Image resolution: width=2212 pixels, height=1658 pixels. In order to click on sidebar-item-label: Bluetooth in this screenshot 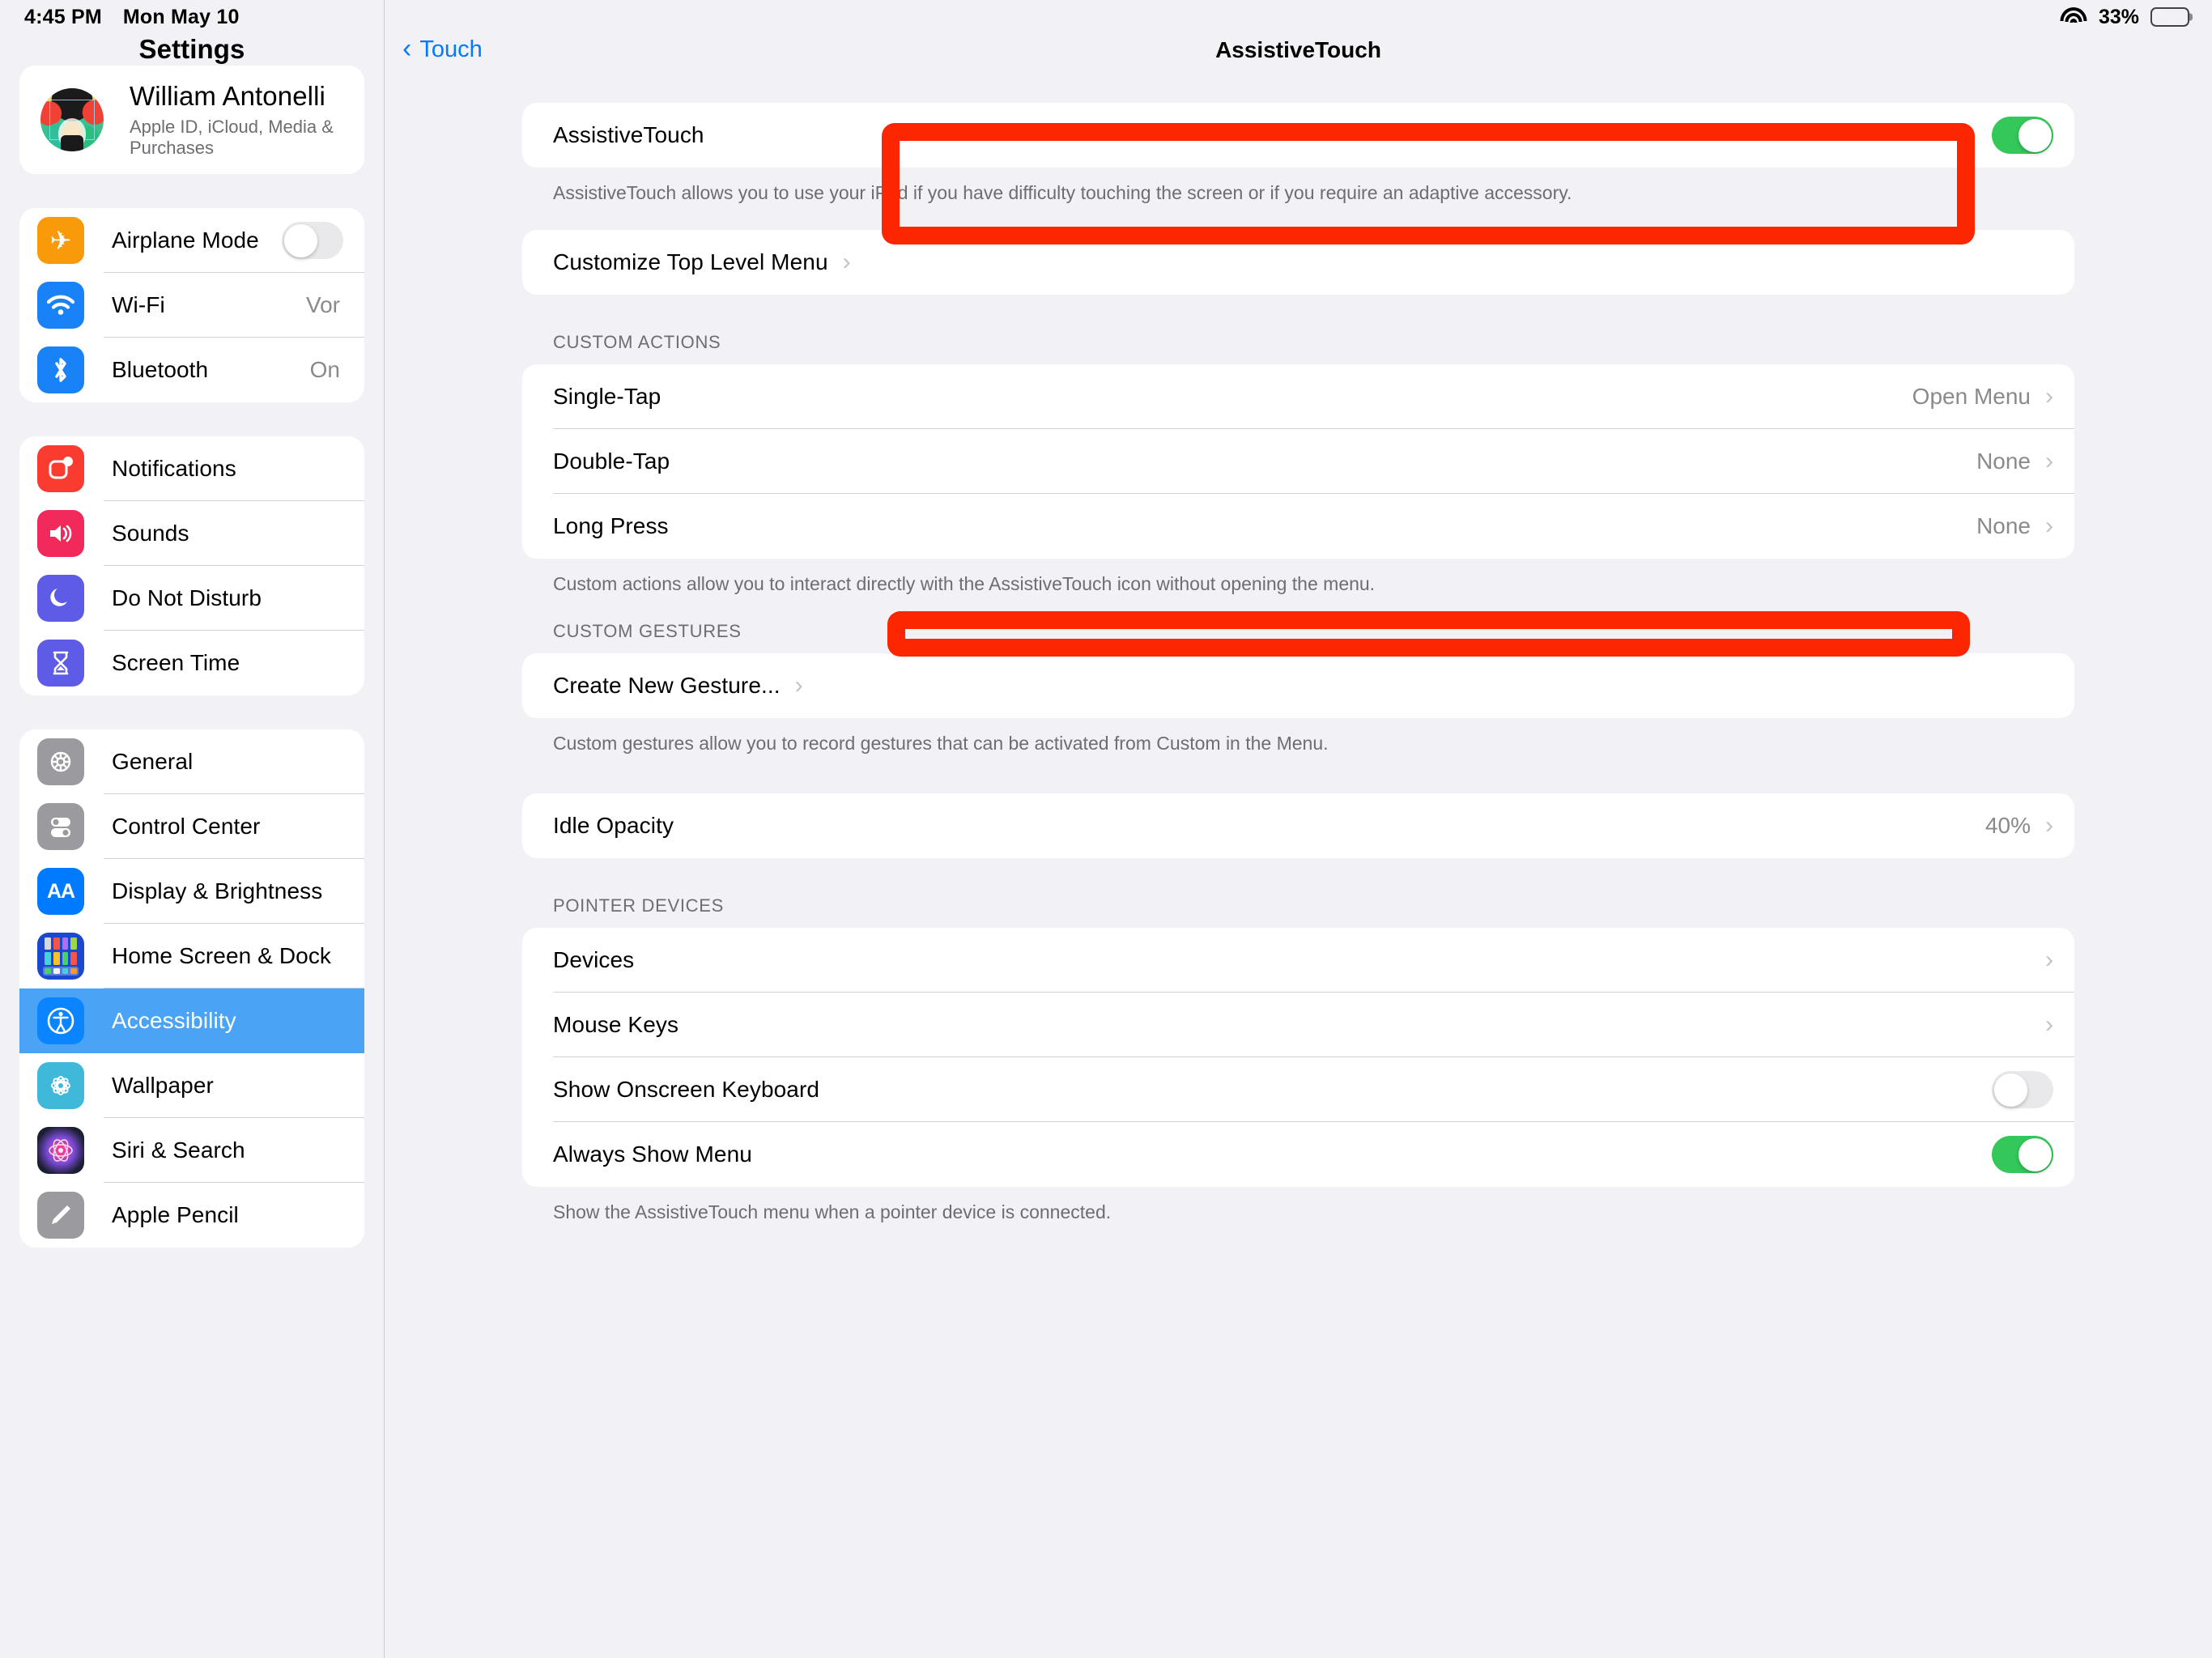, I will do `click(161, 369)`.